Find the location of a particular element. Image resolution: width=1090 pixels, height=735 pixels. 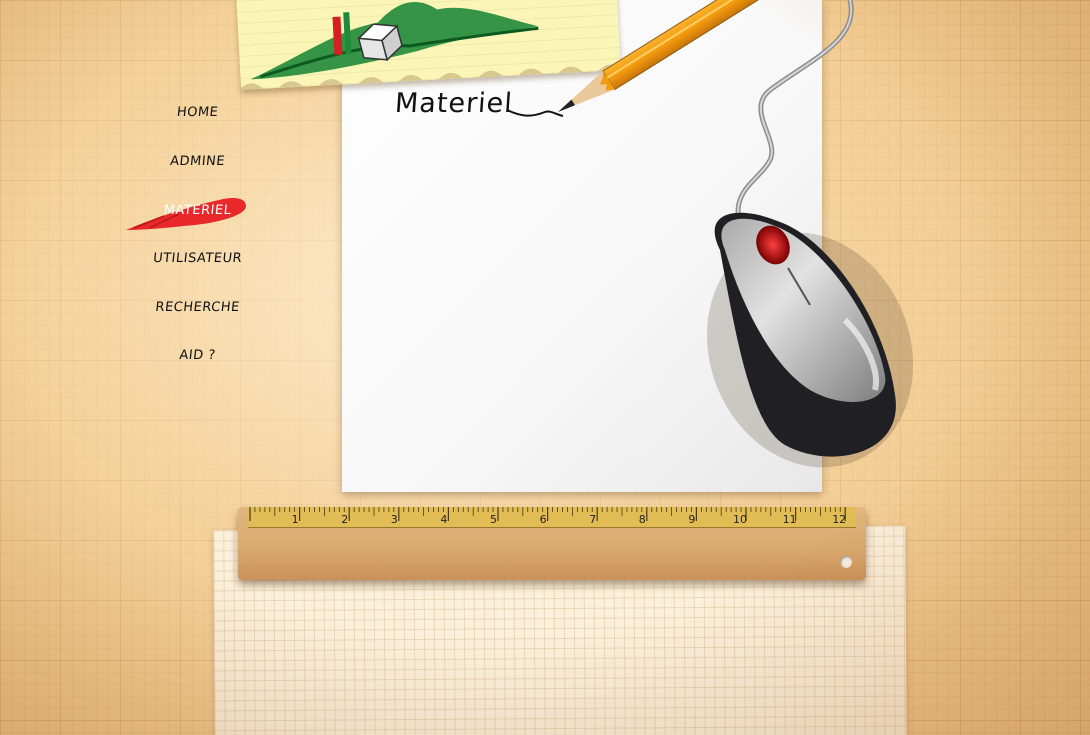

ruler-number: 12 is located at coordinates (839, 519).